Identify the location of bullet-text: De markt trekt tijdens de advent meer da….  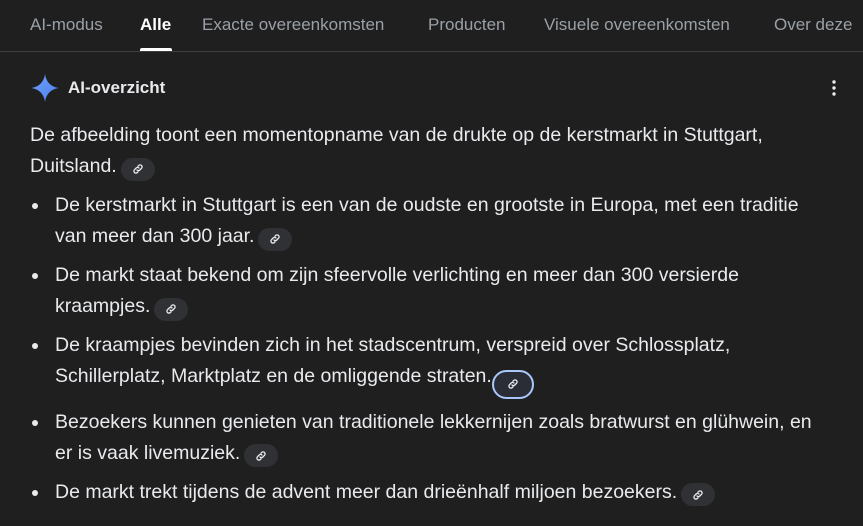
(366, 491).